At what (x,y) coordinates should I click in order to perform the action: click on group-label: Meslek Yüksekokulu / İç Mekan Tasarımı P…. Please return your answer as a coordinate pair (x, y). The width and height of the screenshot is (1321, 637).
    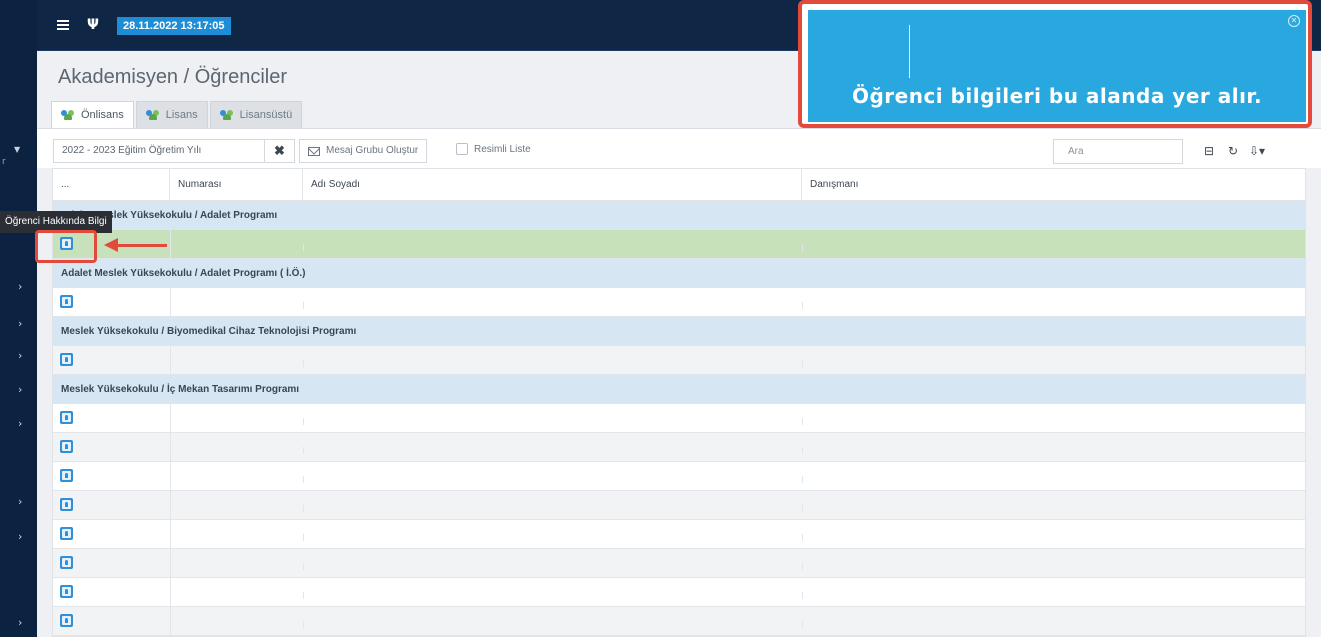
    Looking at the image, I should click on (180, 389).